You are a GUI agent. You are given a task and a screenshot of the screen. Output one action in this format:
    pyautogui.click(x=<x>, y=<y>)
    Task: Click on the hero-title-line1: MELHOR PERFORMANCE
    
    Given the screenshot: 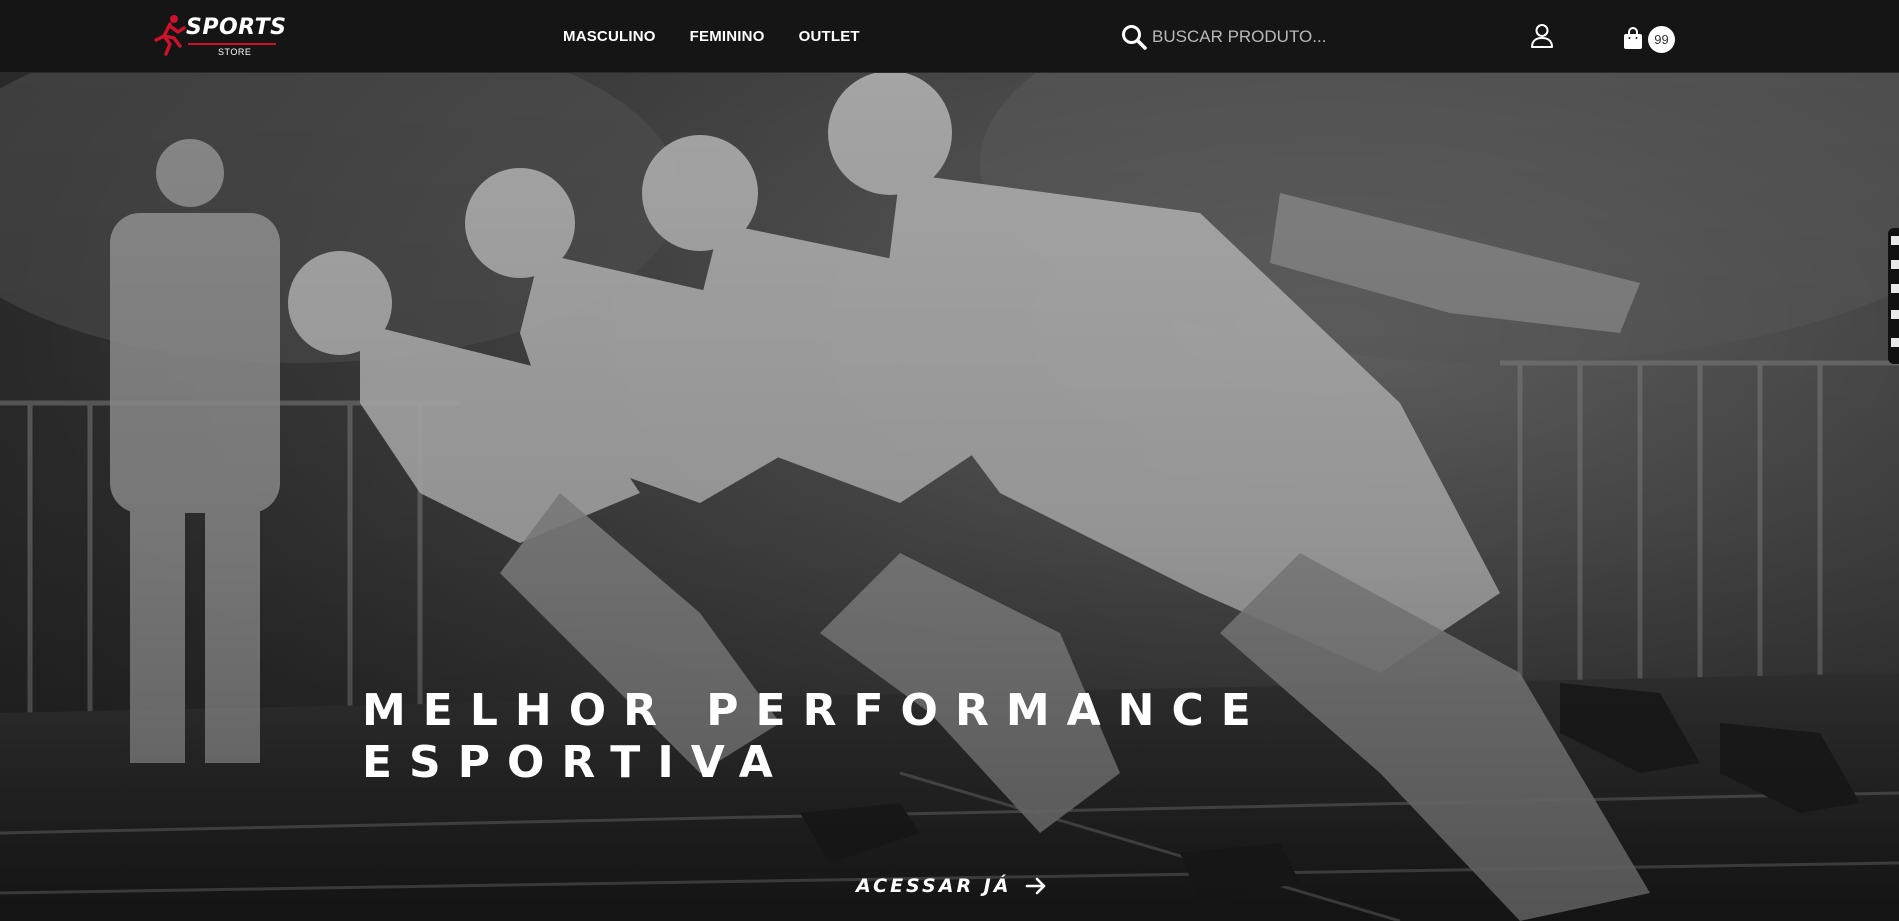 What is the action you would take?
    pyautogui.click(x=815, y=710)
    